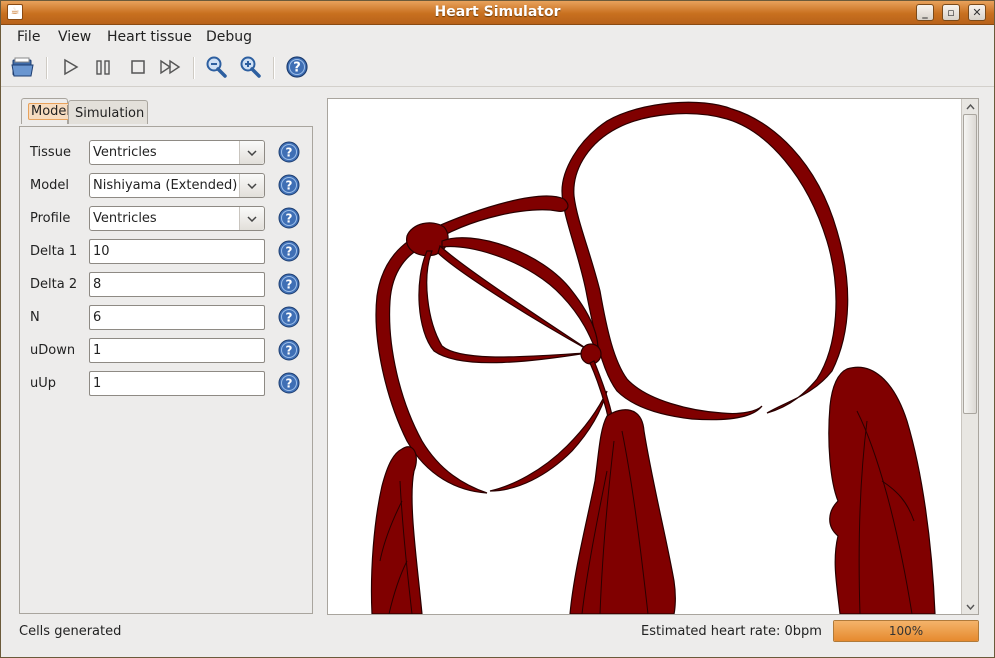  I want to click on menu-heart-tissue: Heart tissue, so click(149, 37).